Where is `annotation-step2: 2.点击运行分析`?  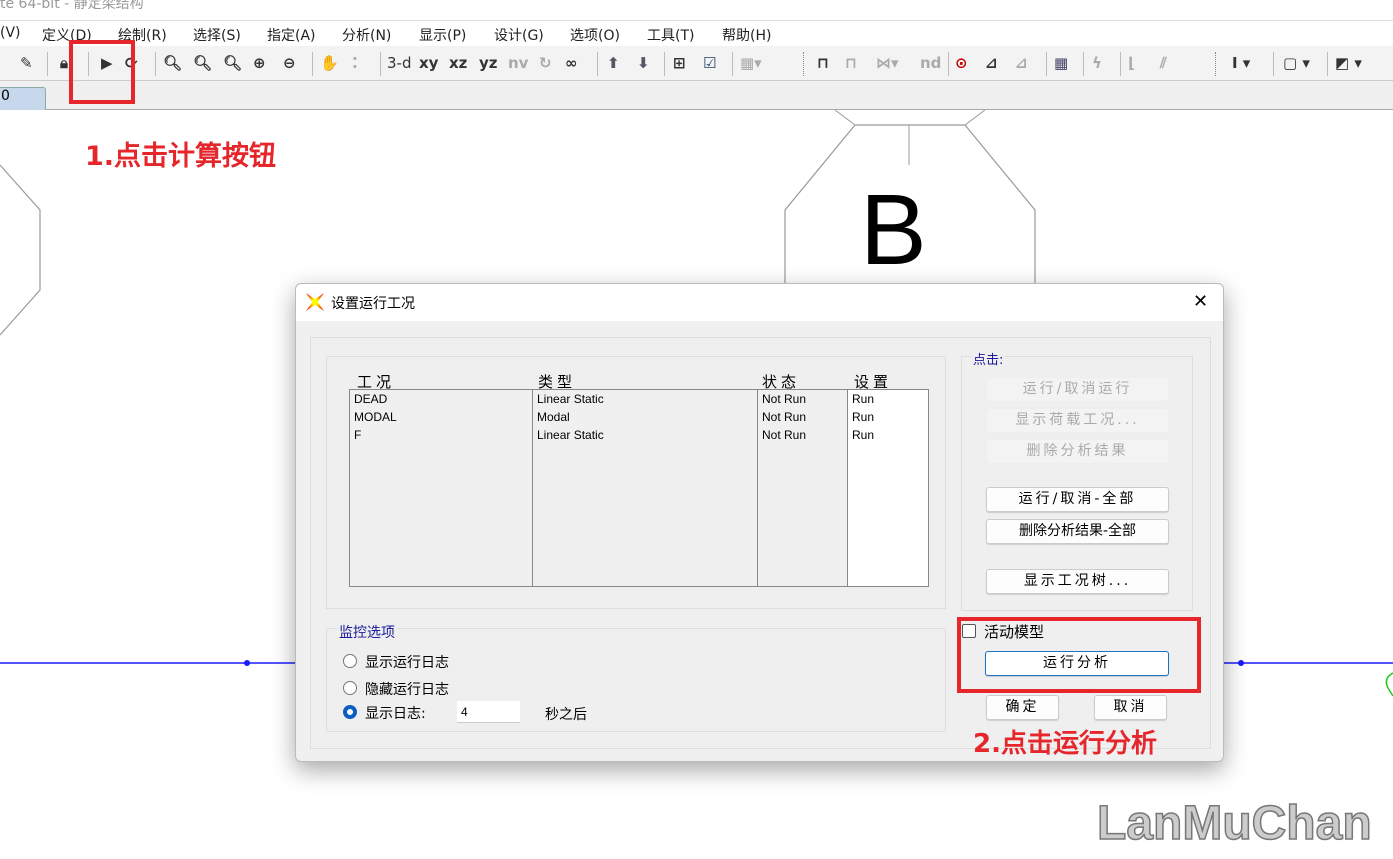
annotation-step2: 2.点击运行分析 is located at coordinates (1065, 744).